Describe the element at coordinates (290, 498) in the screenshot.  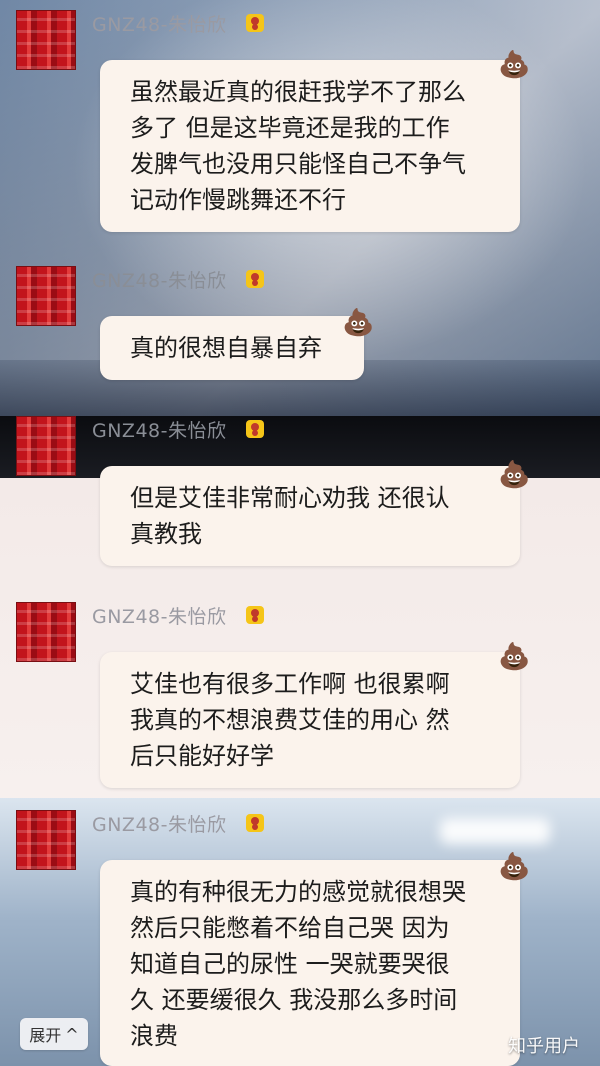
I see `message-line: 但是艾佳非常耐心劝我 还很认` at that location.